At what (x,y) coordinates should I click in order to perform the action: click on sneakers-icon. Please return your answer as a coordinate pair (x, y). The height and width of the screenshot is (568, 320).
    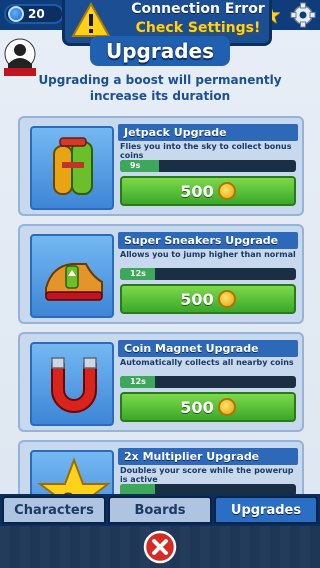
    Looking at the image, I should click on (72, 276).